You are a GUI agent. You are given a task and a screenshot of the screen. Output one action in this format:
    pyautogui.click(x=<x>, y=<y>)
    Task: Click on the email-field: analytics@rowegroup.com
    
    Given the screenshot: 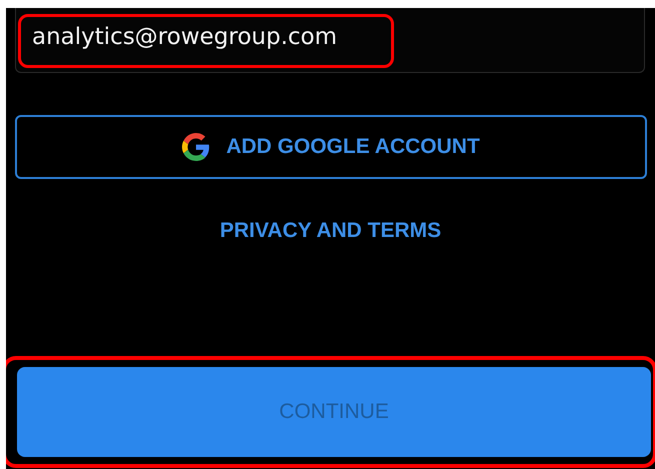 What is the action you would take?
    pyautogui.click(x=330, y=40)
    